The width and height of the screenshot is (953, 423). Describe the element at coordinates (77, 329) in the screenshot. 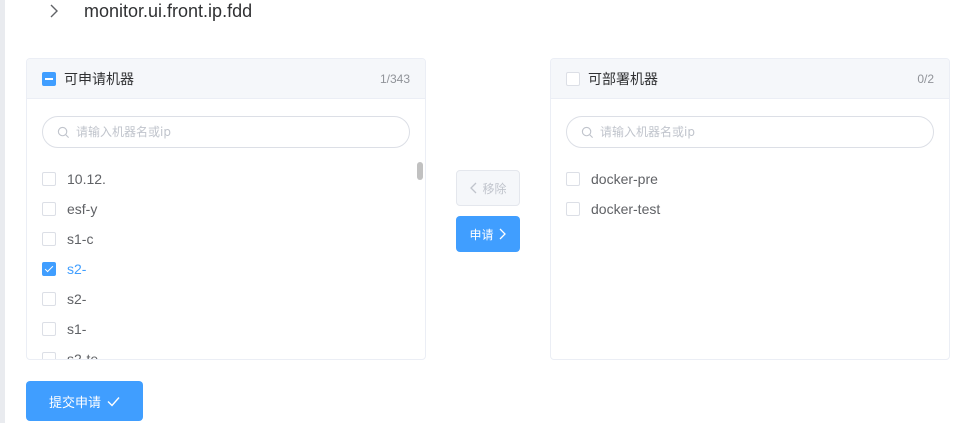

I see `item-label: s1-` at that location.